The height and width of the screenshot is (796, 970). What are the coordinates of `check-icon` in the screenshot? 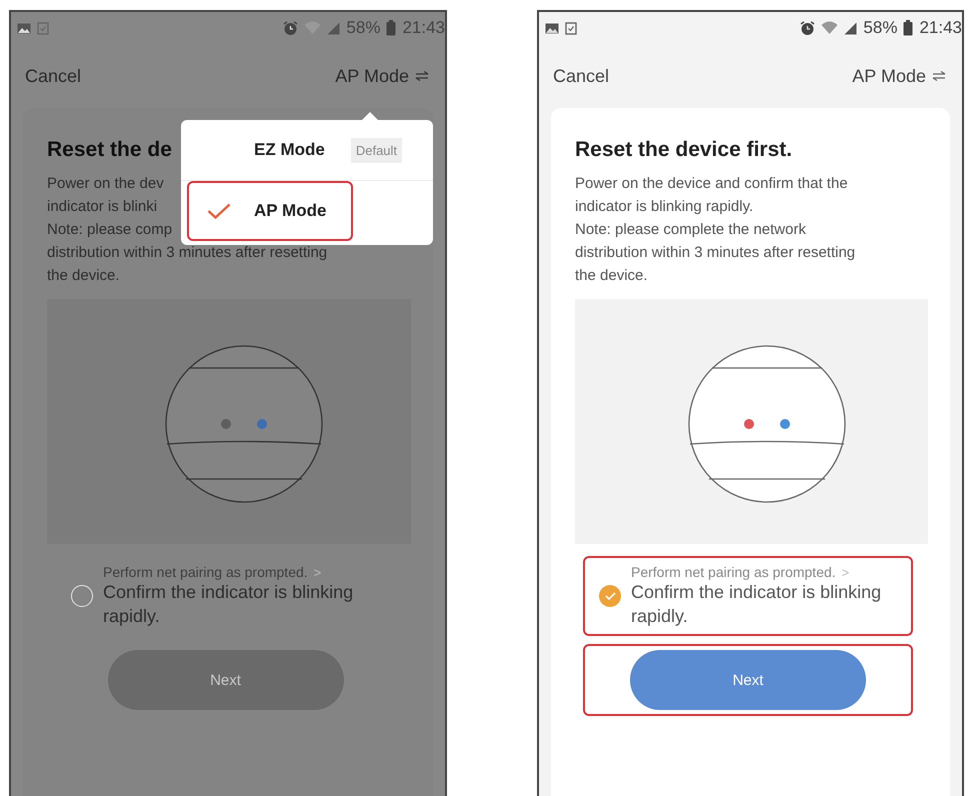 It's located at (610, 596).